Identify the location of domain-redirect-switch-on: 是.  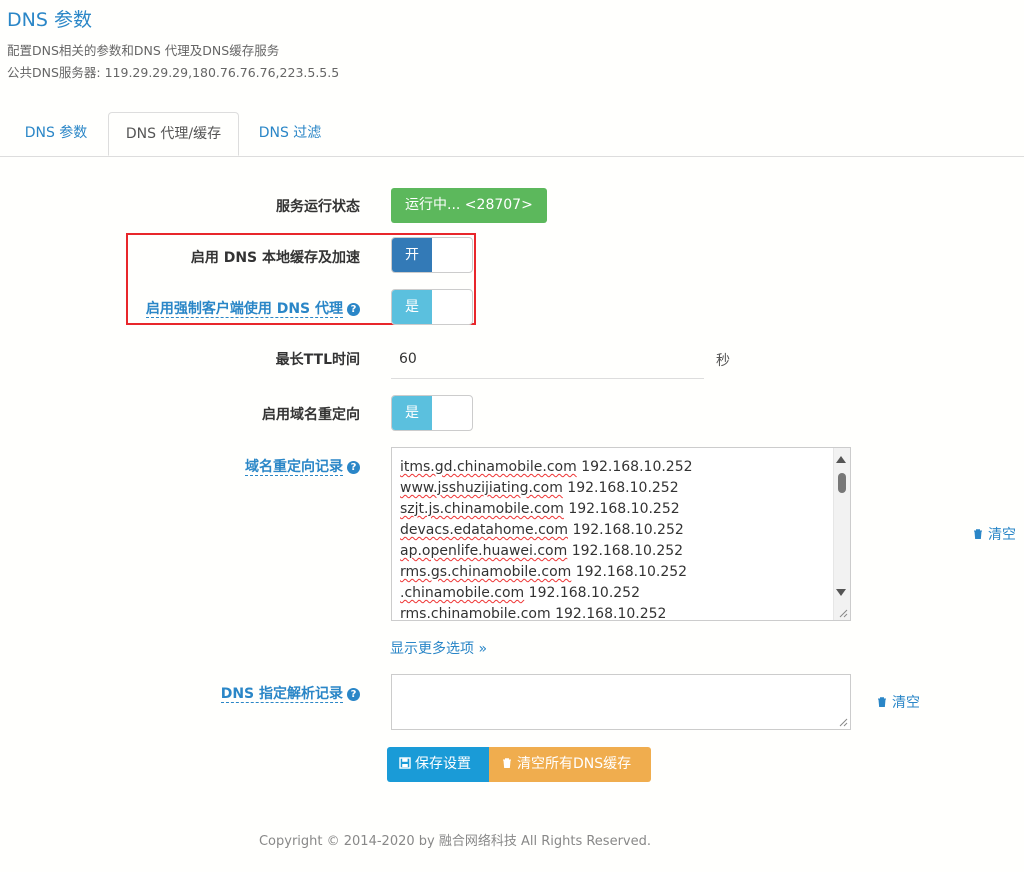
(412, 413).